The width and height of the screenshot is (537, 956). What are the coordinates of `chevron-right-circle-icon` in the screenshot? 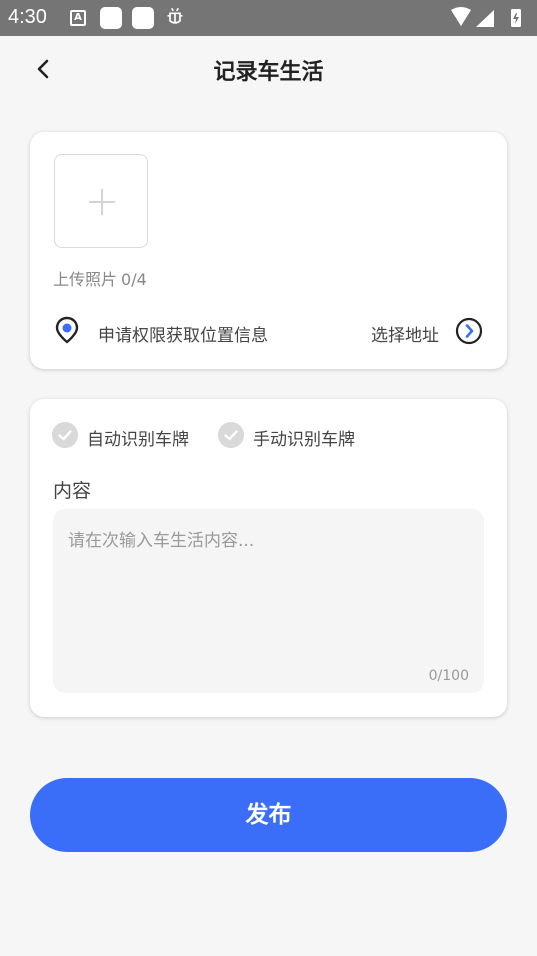 It's located at (469, 331).